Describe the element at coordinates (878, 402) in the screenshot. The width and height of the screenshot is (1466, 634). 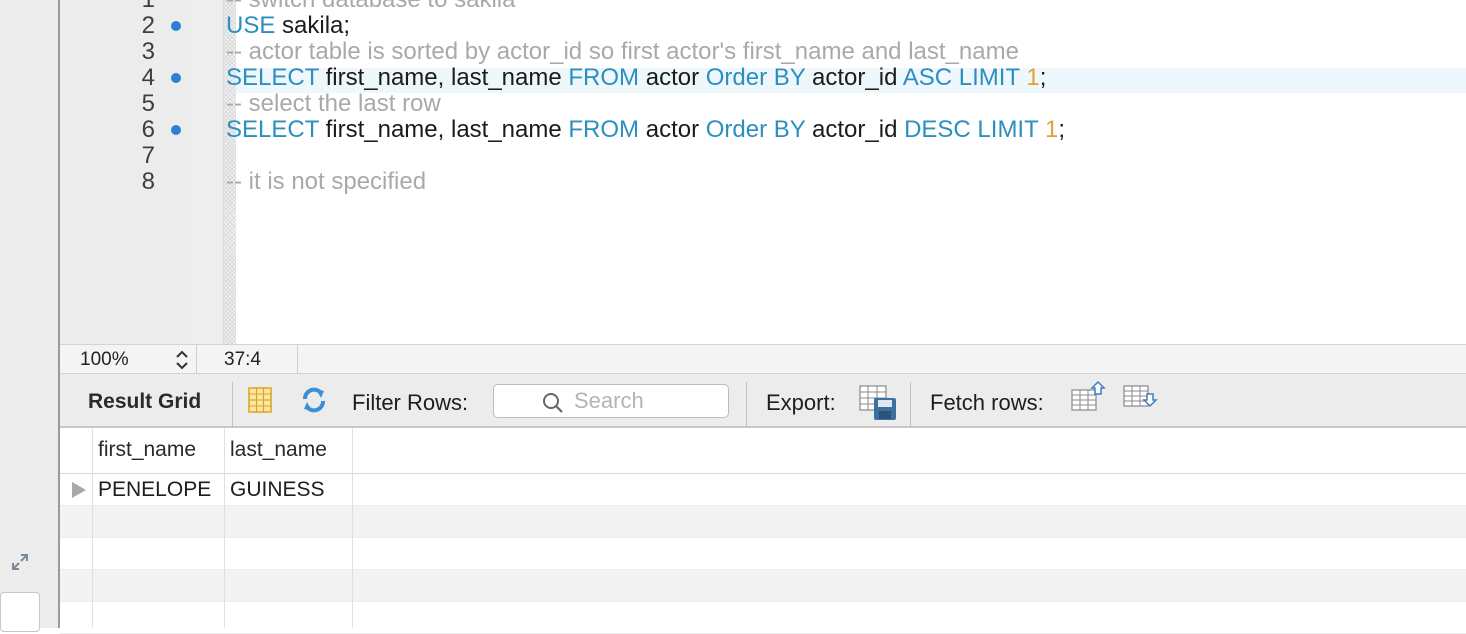
I see `export-save-icon` at that location.